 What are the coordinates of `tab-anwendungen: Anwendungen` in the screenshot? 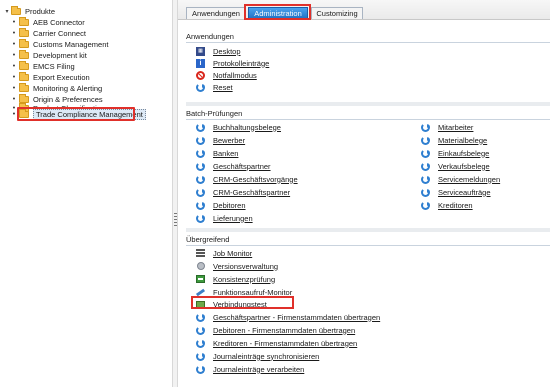 It's located at (216, 13).